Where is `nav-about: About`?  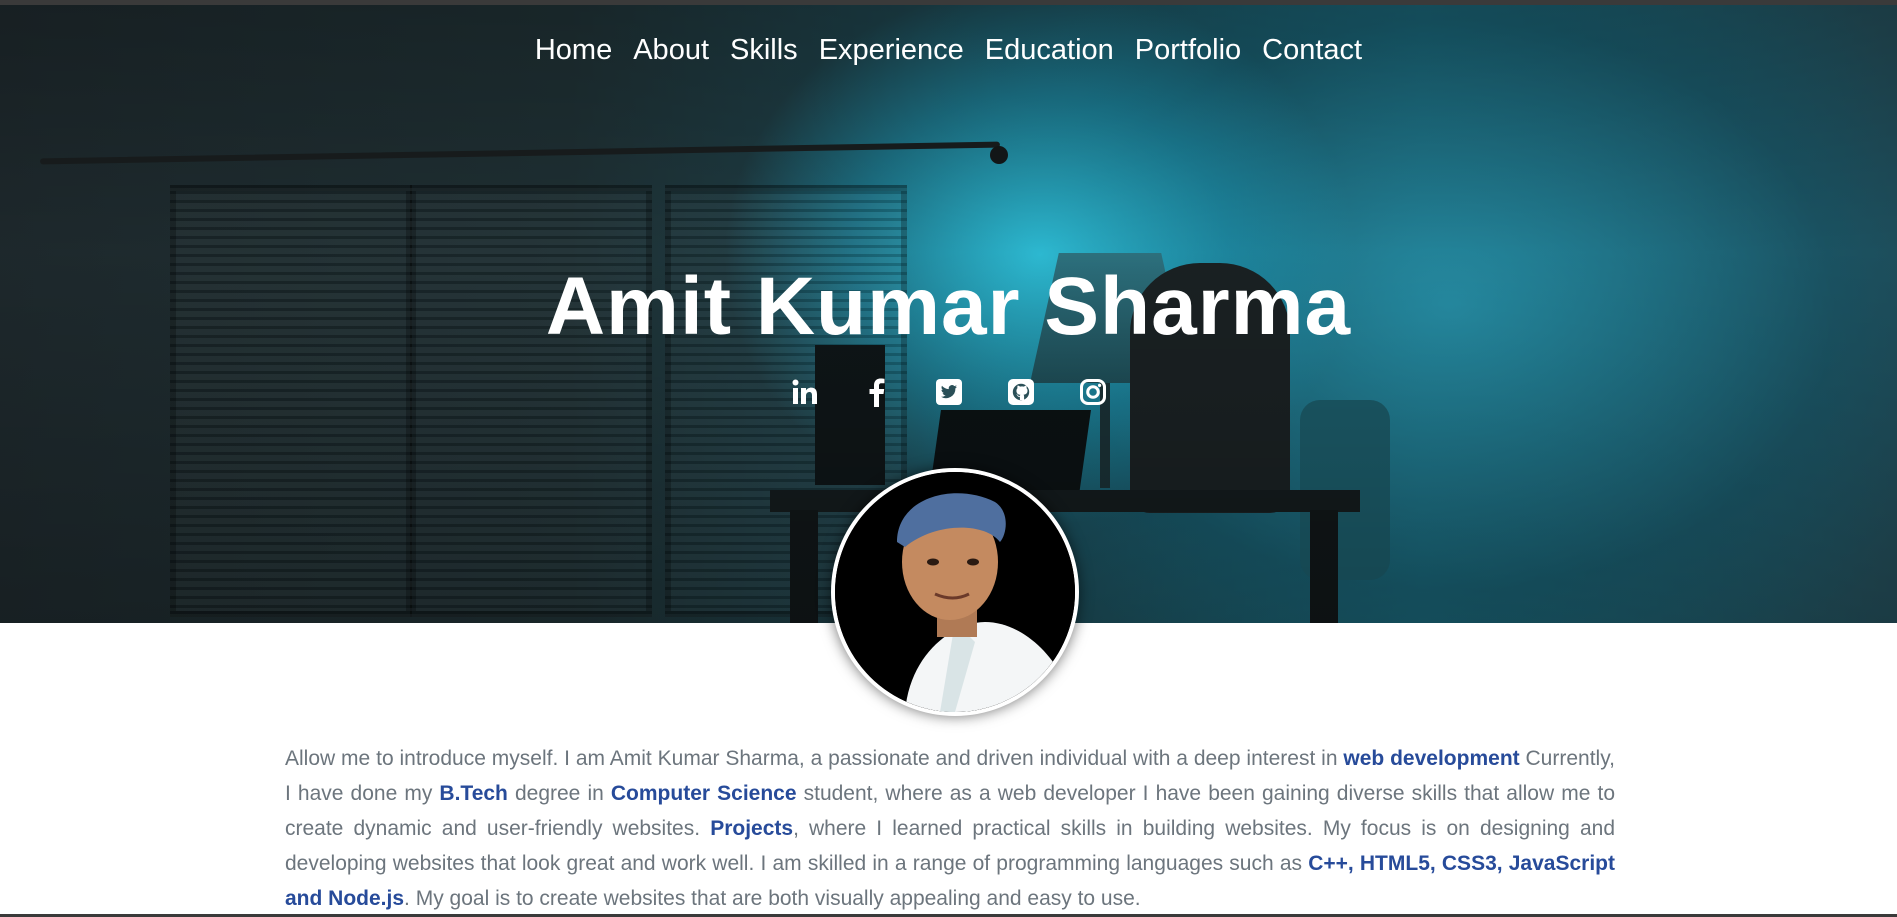
nav-about: About is located at coordinates (671, 50).